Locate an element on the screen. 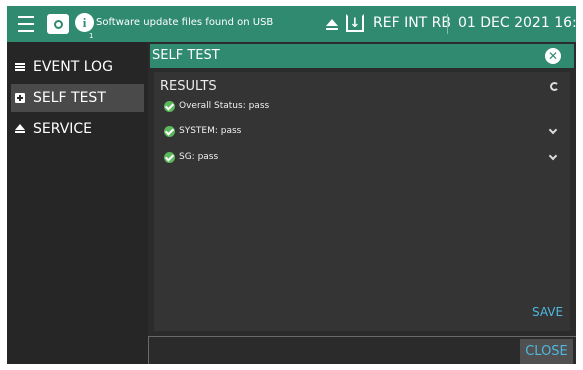 This screenshot has height=370, width=583. sidebar-item-self-test: SELF TEST is located at coordinates (77, 98).